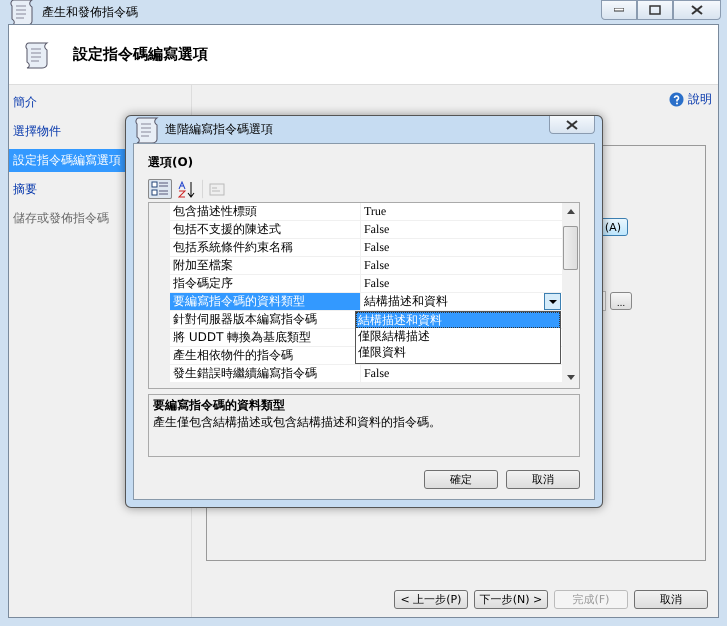 This screenshot has width=727, height=626. What do you see at coordinates (90, 12) in the screenshot?
I see `window-title: 產生和發佈指令碼` at bounding box center [90, 12].